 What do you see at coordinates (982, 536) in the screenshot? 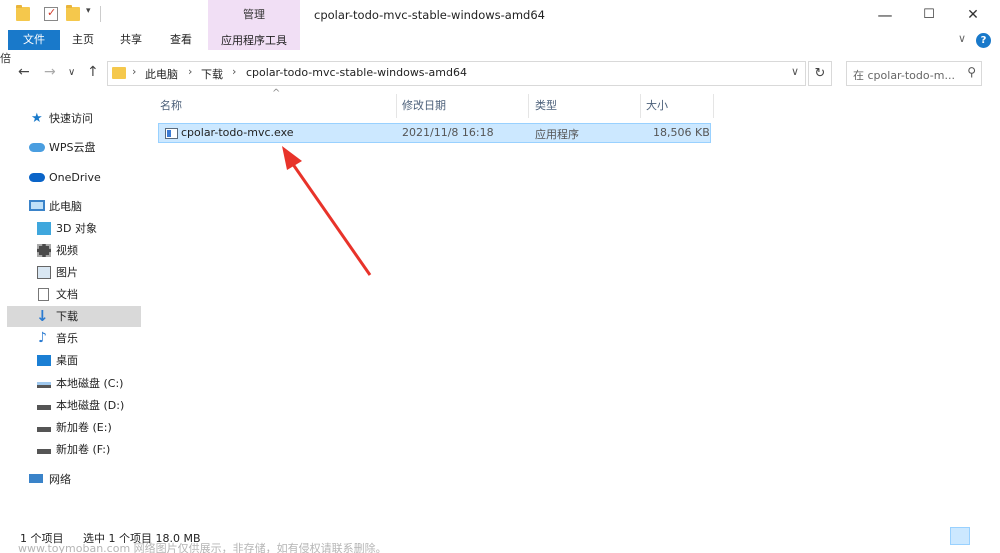
I see `large-icons-view-icon` at bounding box center [982, 536].